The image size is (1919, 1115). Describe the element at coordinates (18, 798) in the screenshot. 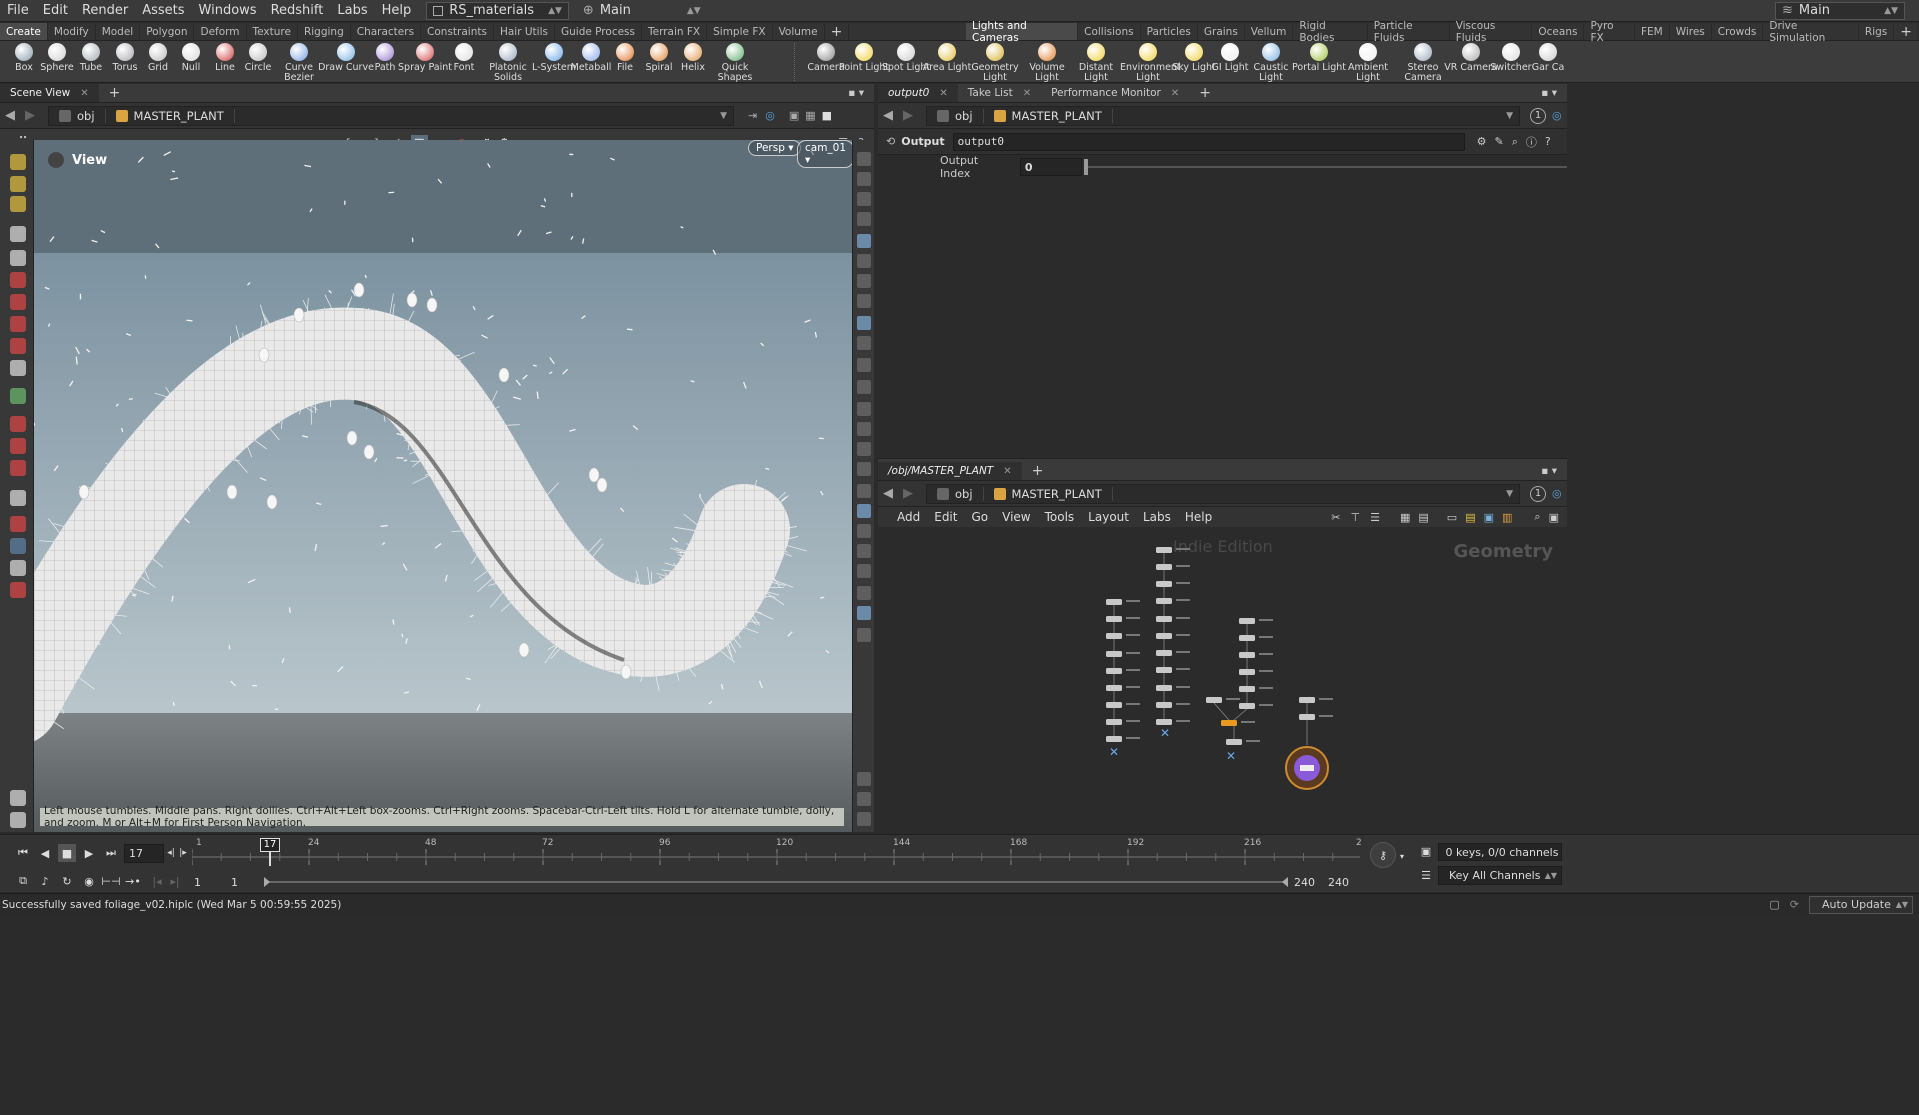

I see `brush-tool-icon` at that location.